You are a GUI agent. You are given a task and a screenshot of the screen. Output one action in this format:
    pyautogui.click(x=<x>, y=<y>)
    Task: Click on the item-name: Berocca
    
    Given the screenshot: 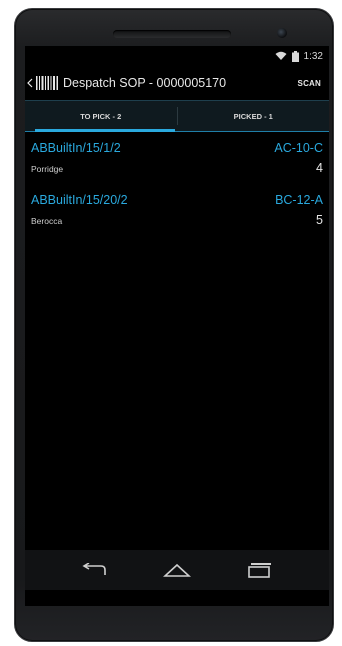 What is the action you would take?
    pyautogui.click(x=47, y=221)
    